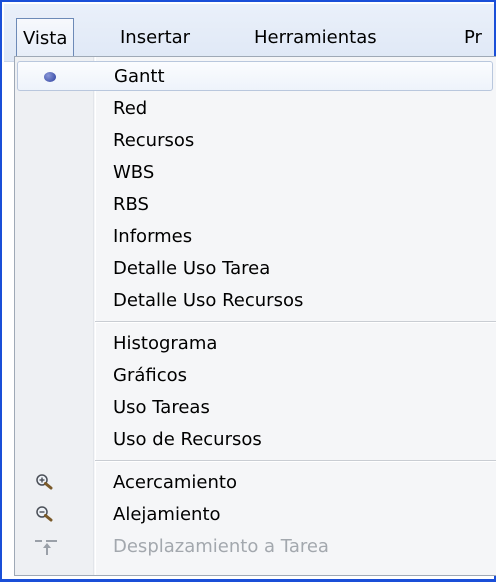  What do you see at coordinates (46, 547) in the screenshot?
I see `scroll-to-task-icon` at bounding box center [46, 547].